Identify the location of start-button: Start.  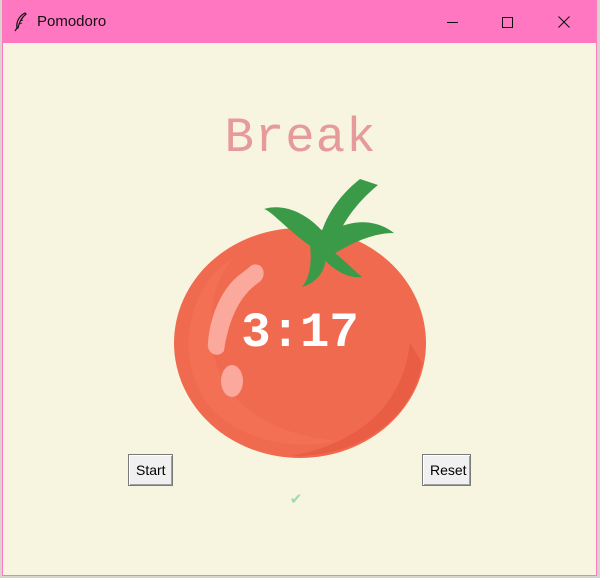
(150, 470).